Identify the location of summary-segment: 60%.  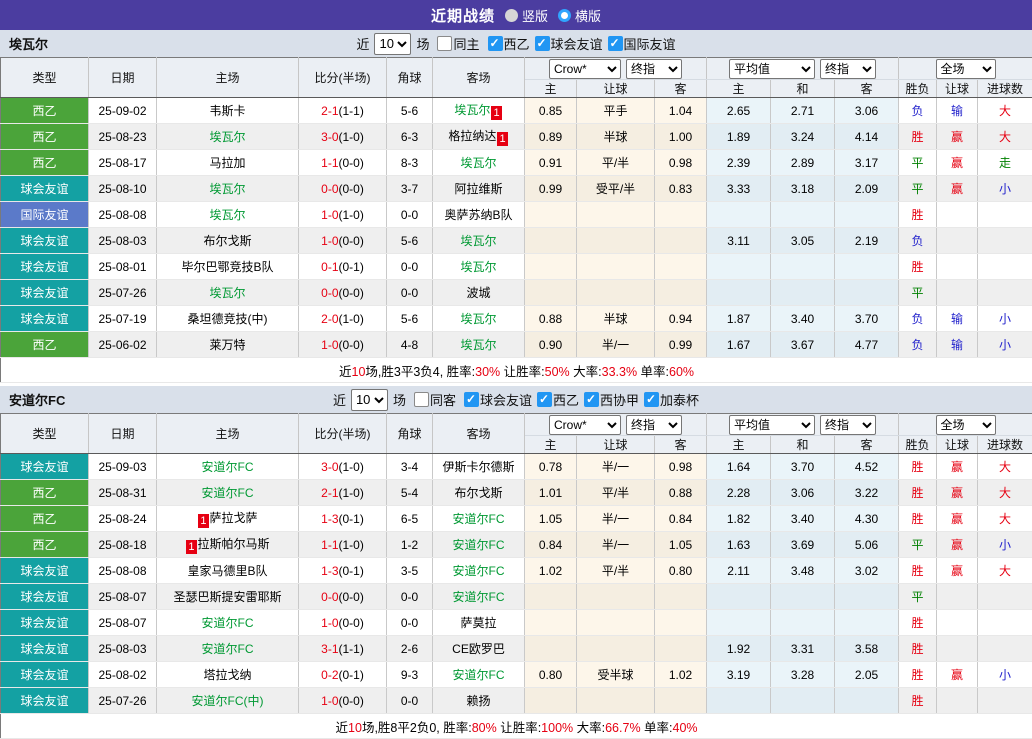
(681, 372).